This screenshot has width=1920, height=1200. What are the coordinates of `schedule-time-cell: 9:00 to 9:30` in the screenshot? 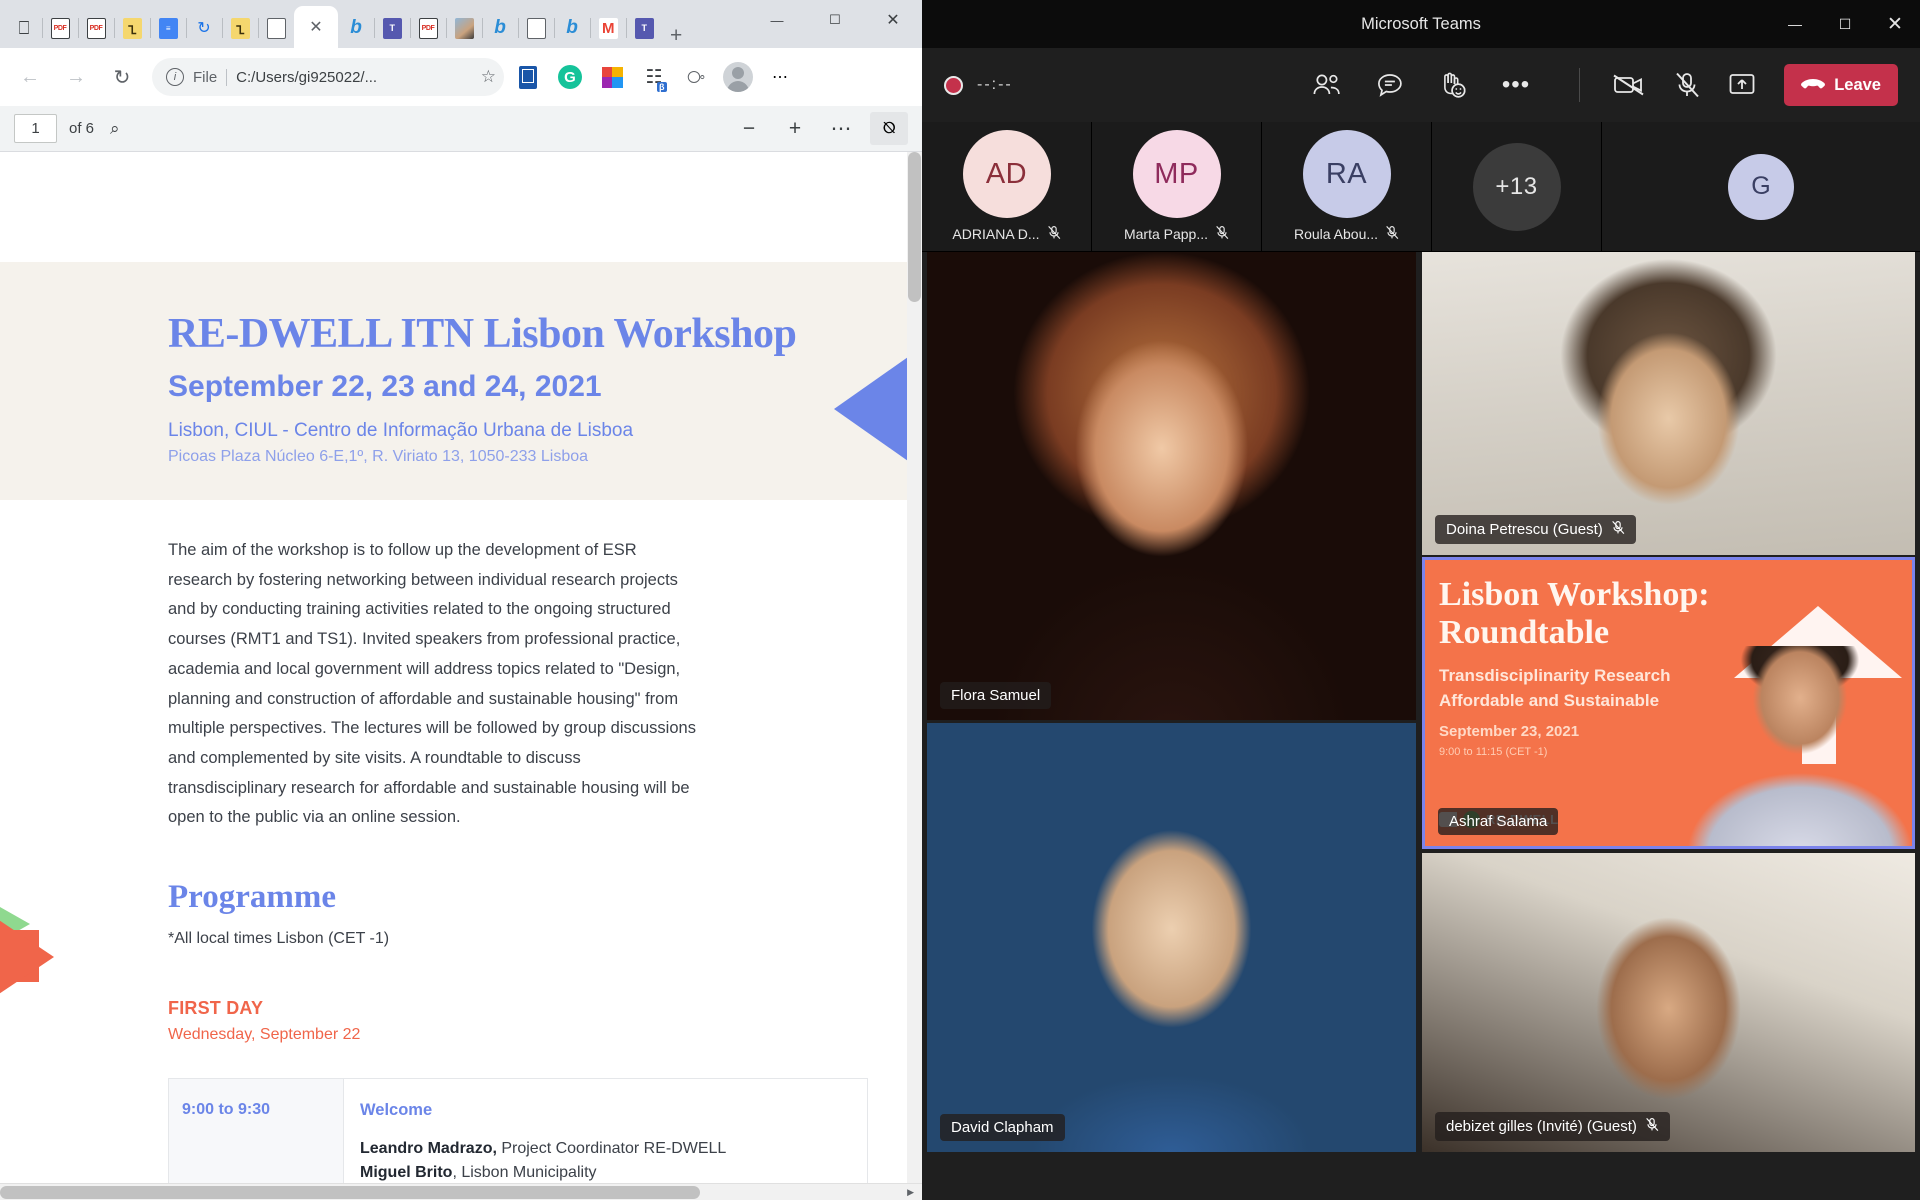 It's located at (256, 1139).